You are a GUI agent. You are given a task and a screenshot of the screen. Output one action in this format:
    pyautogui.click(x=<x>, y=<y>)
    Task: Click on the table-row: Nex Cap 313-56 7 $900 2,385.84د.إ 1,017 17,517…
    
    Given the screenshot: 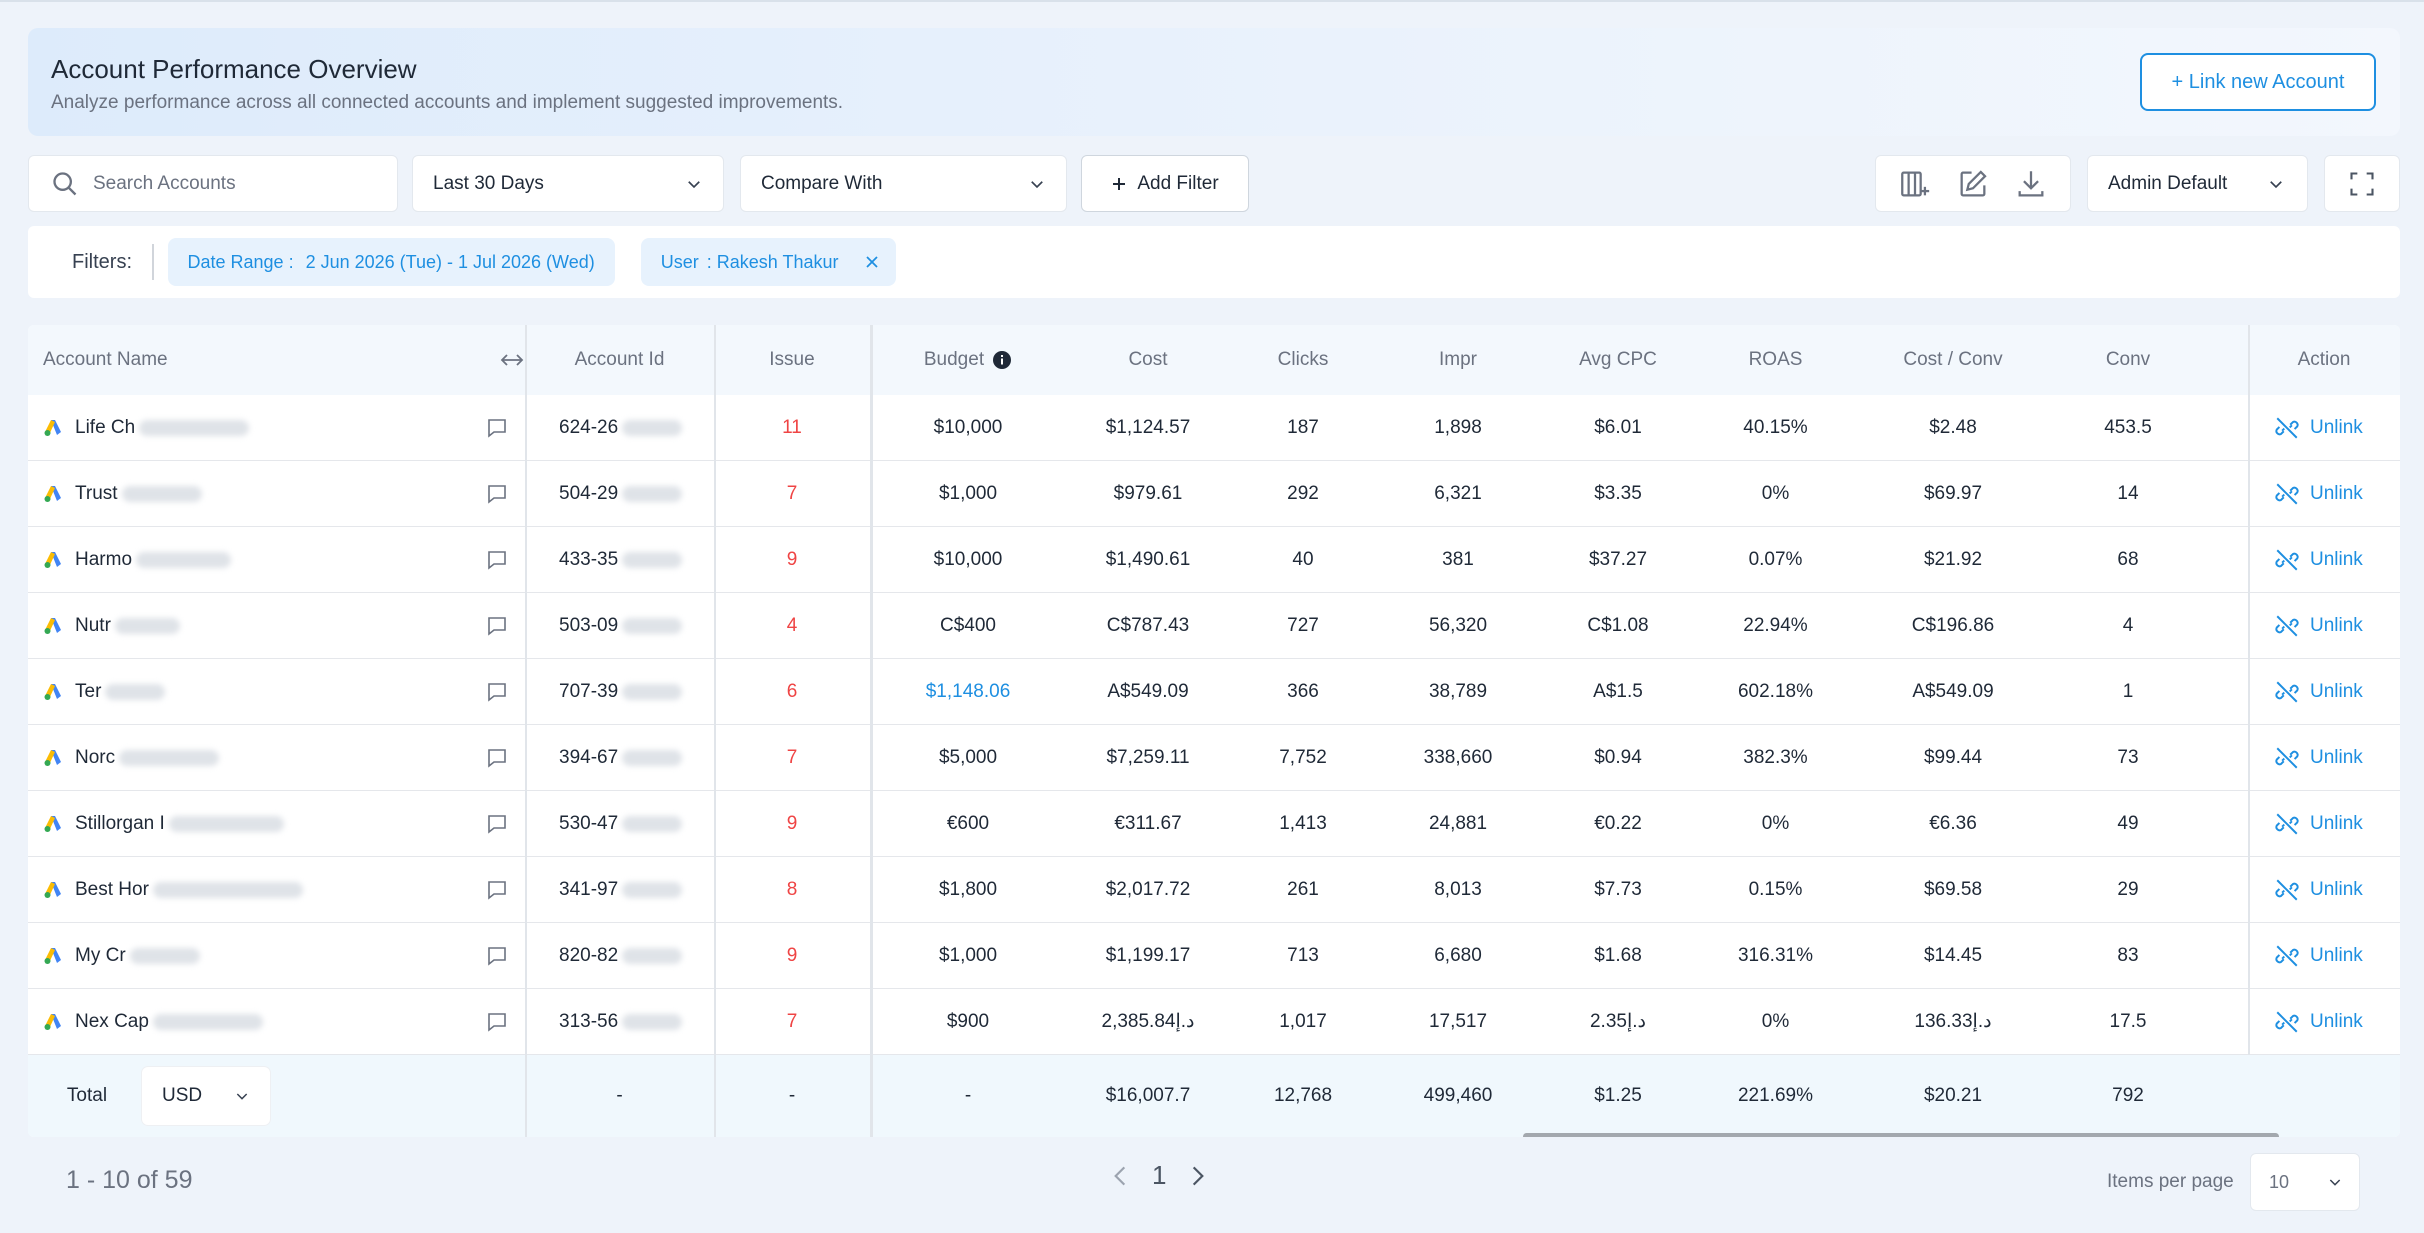 What is the action you would take?
    pyautogui.click(x=1214, y=1022)
    